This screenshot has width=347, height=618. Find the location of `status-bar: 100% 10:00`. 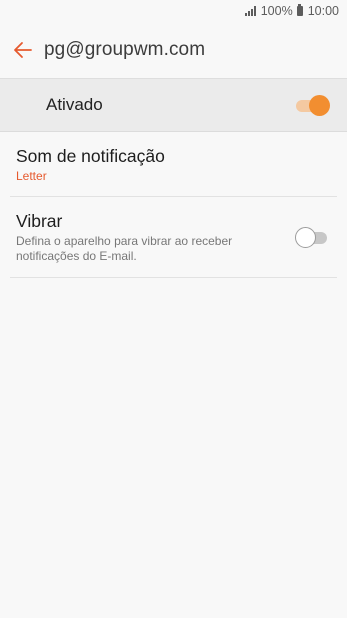

status-bar: 100% 10:00 is located at coordinates (173, 11).